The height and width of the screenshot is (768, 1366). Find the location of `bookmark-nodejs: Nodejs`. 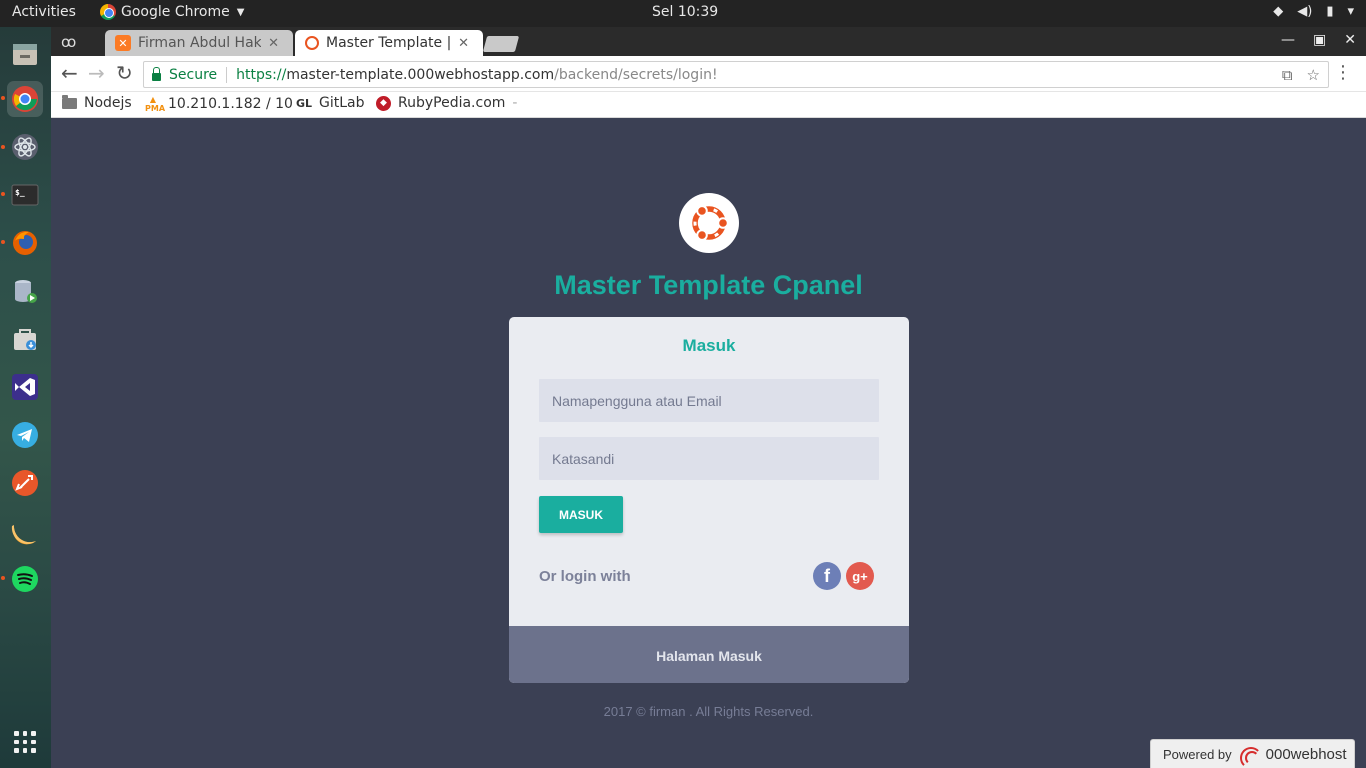

bookmark-nodejs: Nodejs is located at coordinates (97, 102).